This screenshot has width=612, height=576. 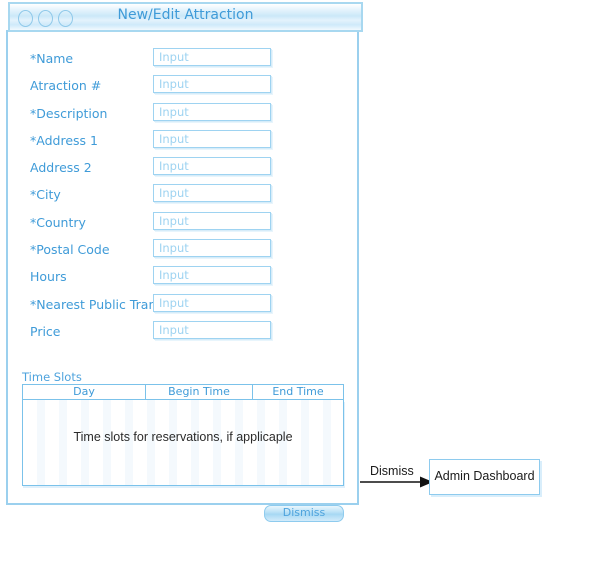 I want to click on attraction-number-input: Input, so click(x=212, y=84).